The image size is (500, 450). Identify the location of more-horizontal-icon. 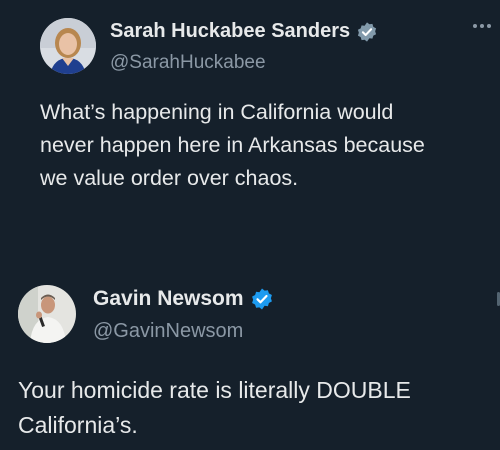
(482, 26).